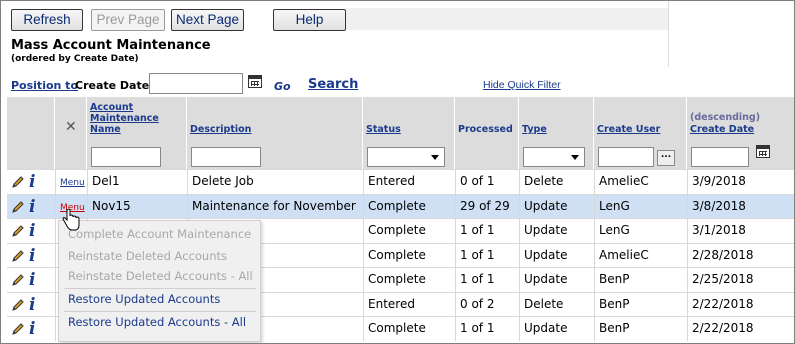  I want to click on sort-name-link: Account Maintenance Name, so click(124, 118).